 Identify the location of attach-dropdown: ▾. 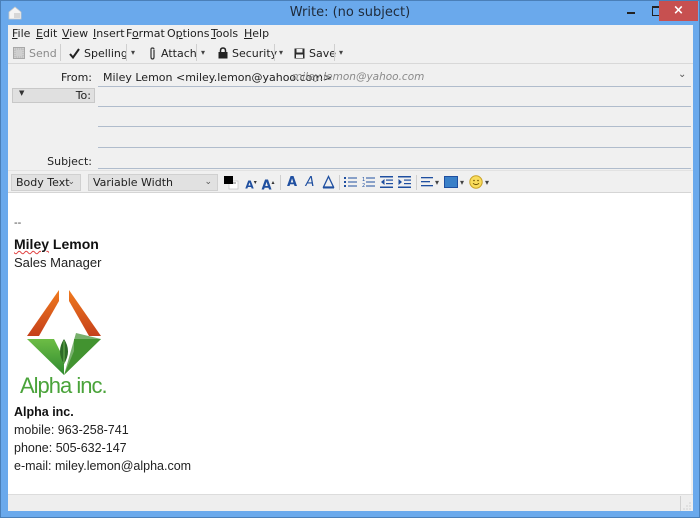
(203, 53).